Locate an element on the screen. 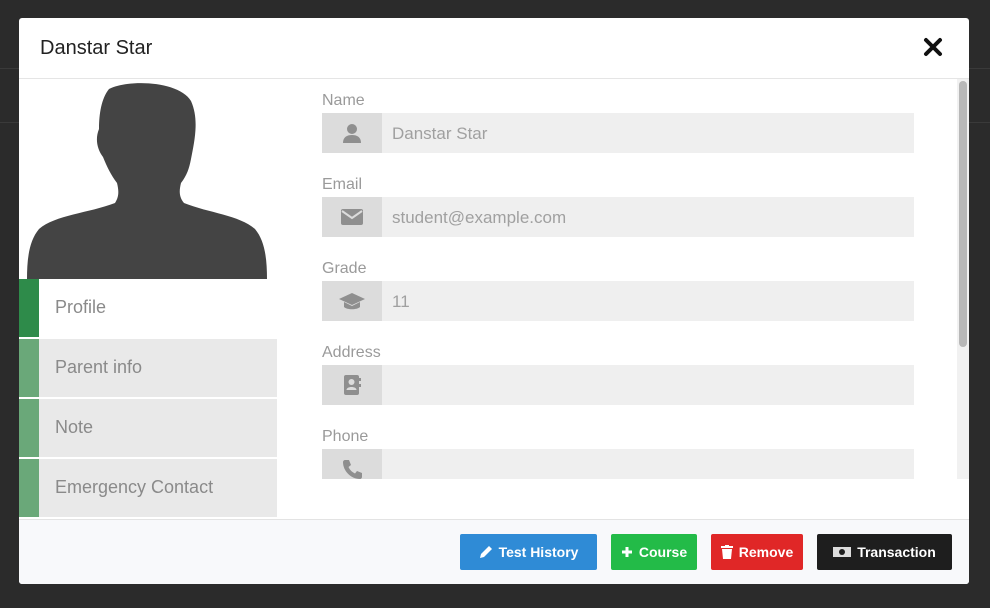  email-input: student@example.com is located at coordinates (618, 217).